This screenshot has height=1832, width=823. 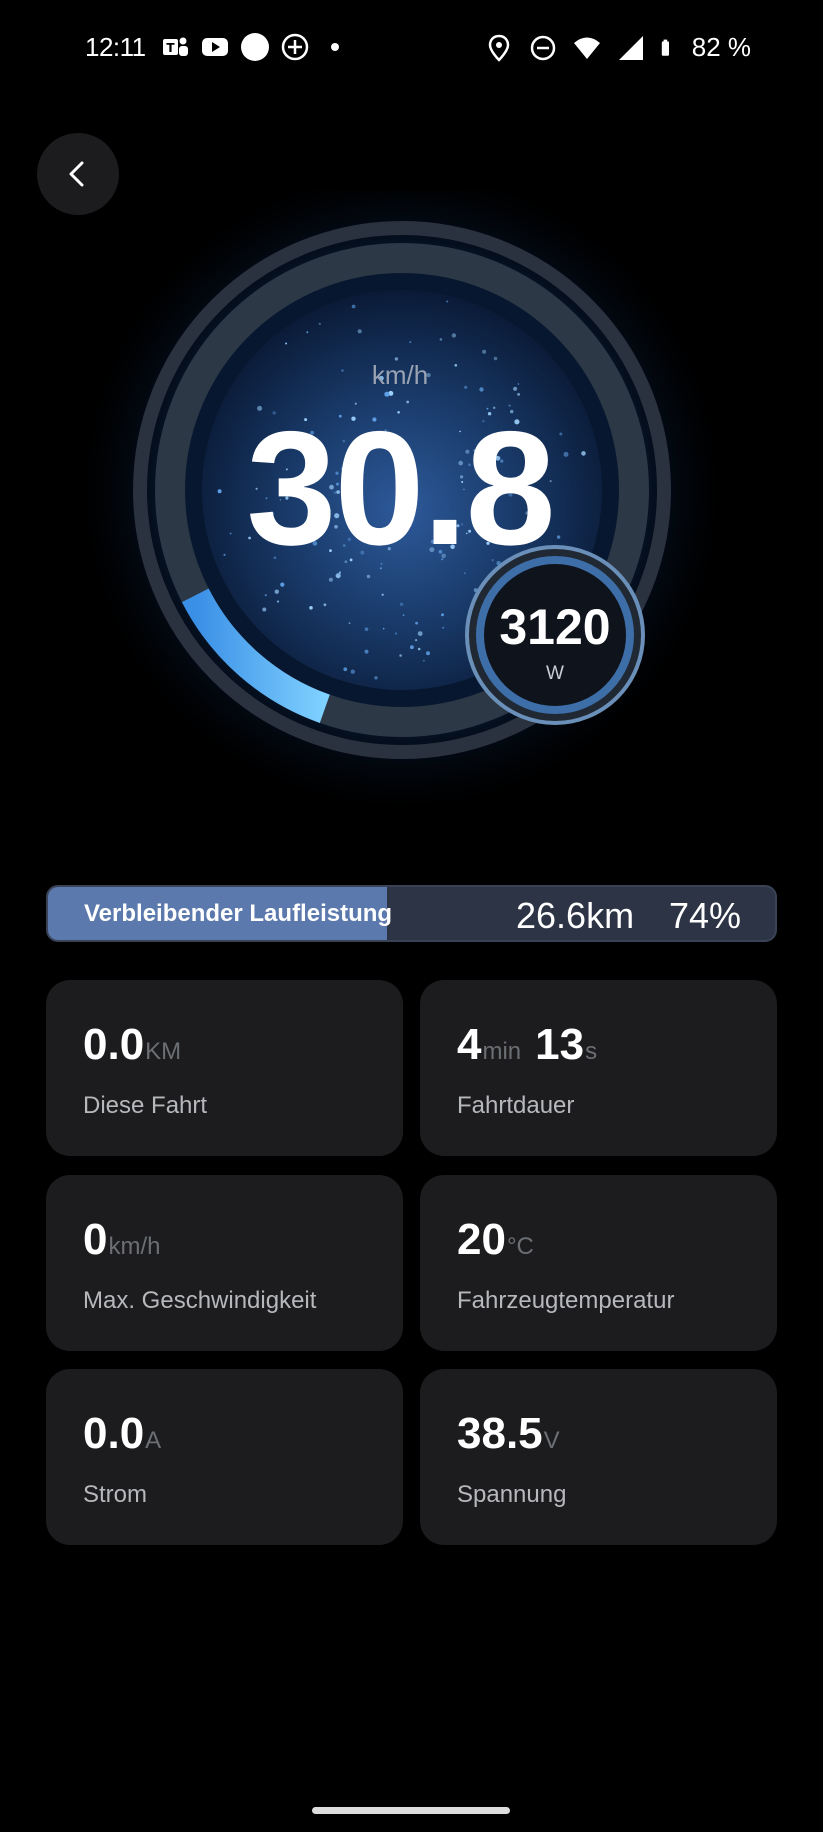 What do you see at coordinates (469, 1044) in the screenshot?
I see `duration-minutes-value: 4` at bounding box center [469, 1044].